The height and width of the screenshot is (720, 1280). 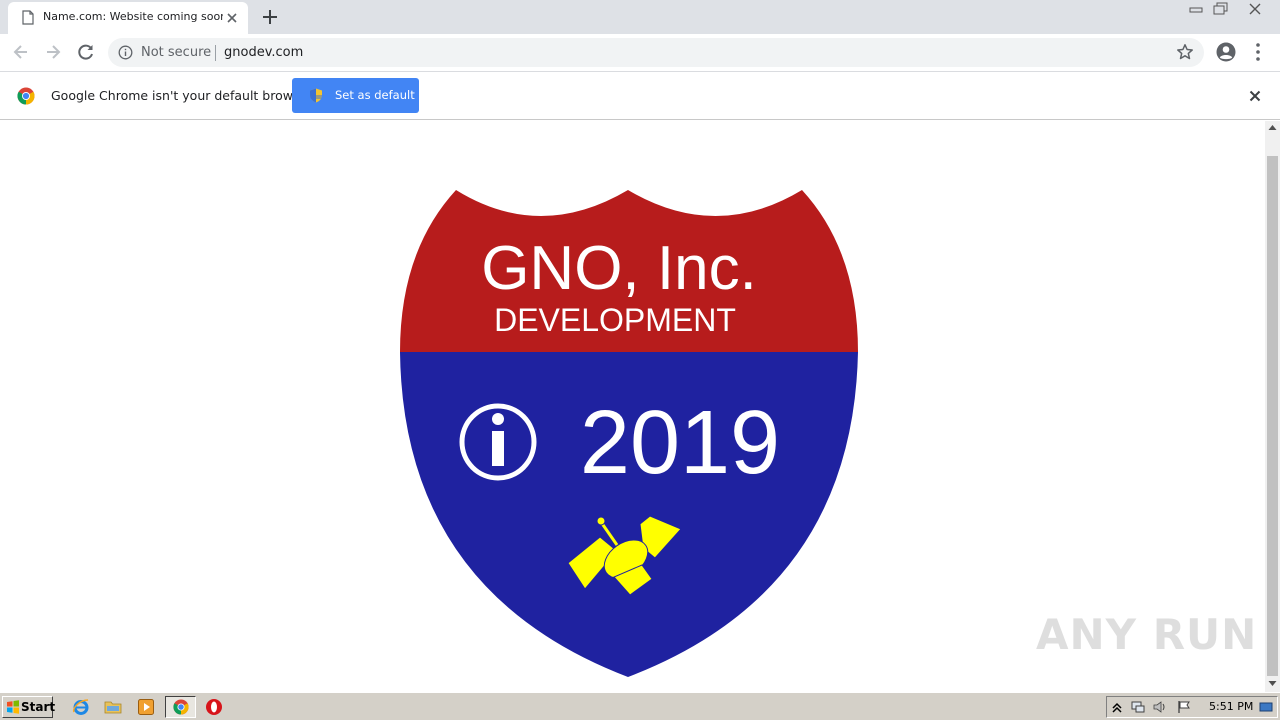 I want to click on forward-arrow-icon, so click(x=53, y=52).